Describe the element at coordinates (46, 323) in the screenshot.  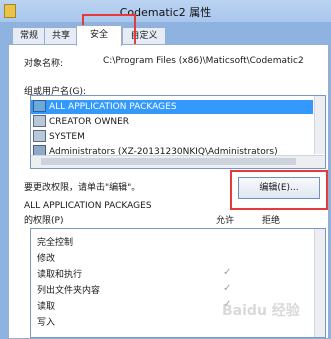
I see `permission-name: 写入` at that location.